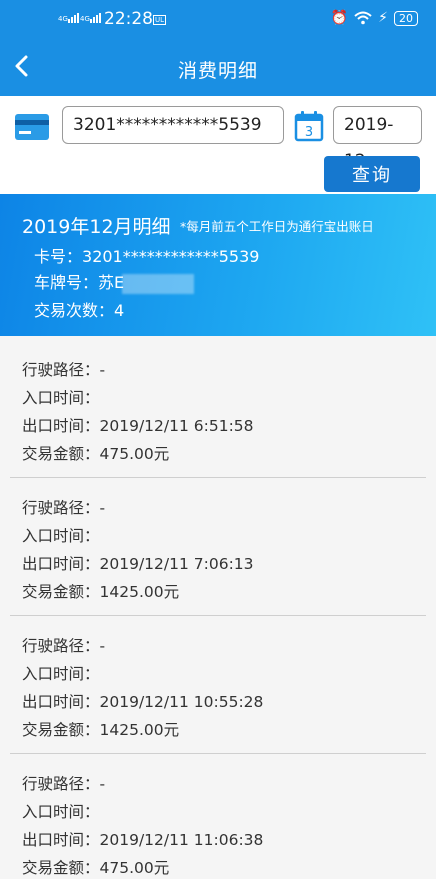 The width and height of the screenshot is (436, 879). What do you see at coordinates (173, 125) in the screenshot?
I see `card-number-input: 3201************5539` at bounding box center [173, 125].